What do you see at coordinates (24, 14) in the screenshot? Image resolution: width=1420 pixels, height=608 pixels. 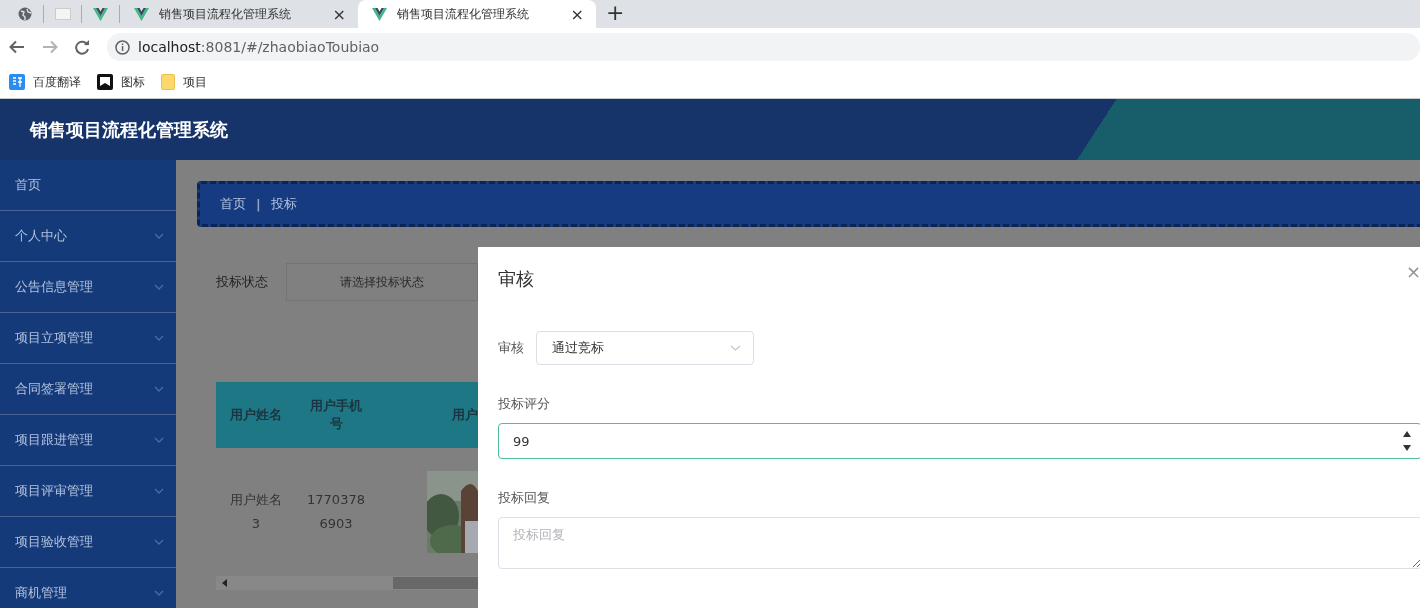 I see `globe-icon` at bounding box center [24, 14].